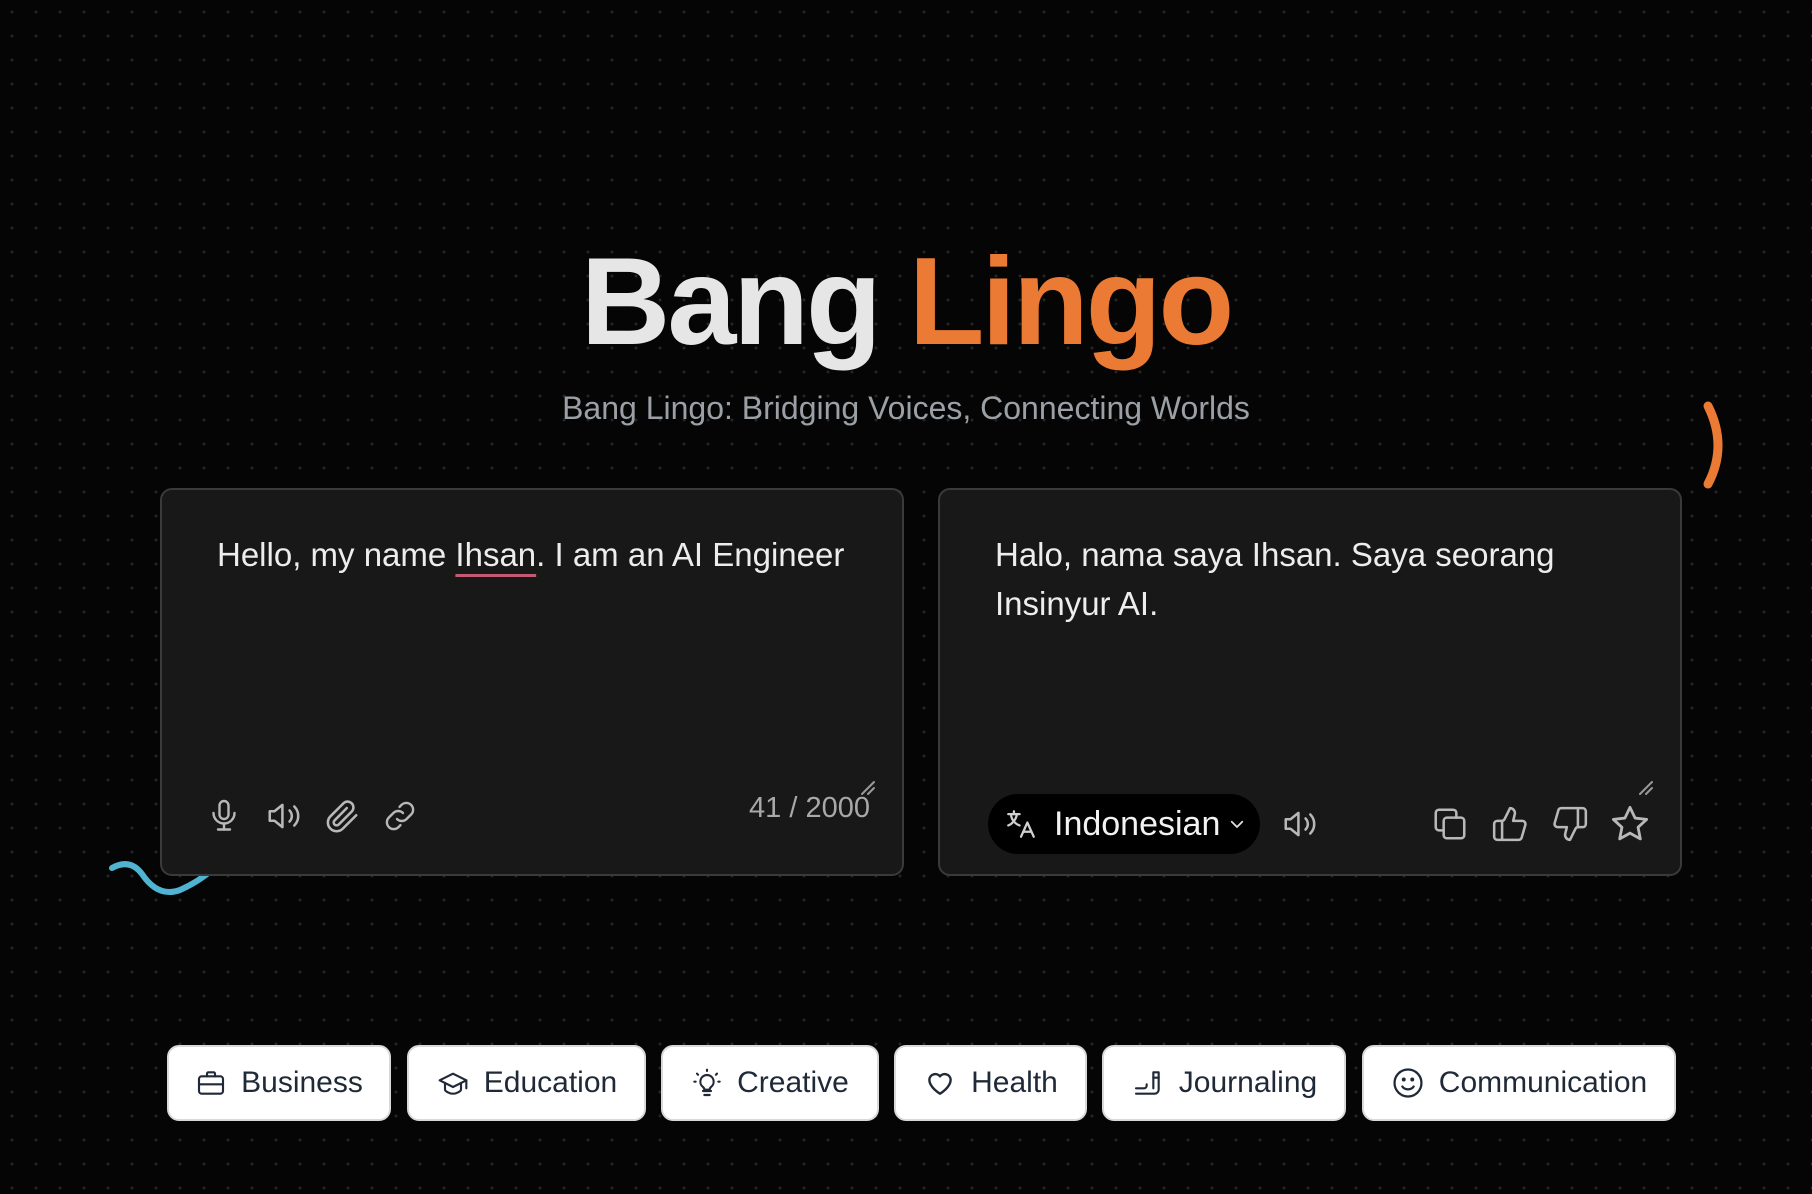 The height and width of the screenshot is (1194, 1812). I want to click on translate-icon, so click(1021, 824).